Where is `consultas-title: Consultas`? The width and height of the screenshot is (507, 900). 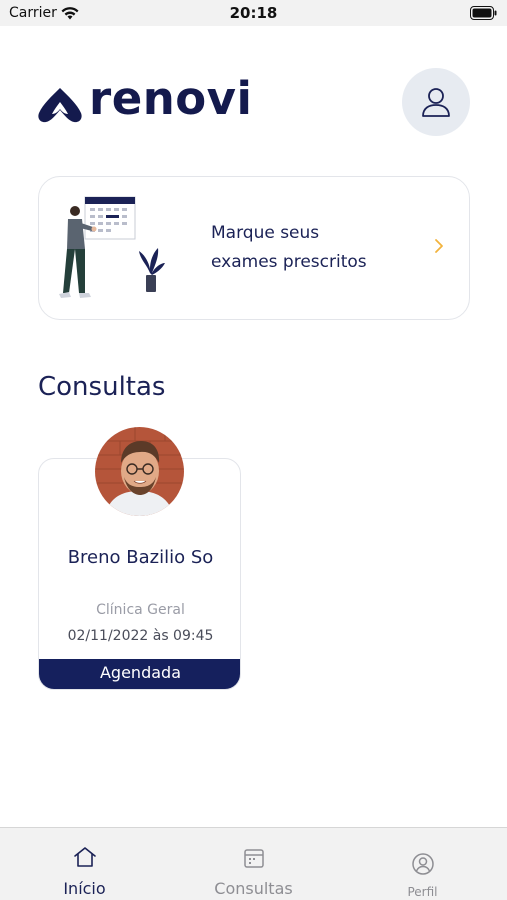
consultas-title: Consultas is located at coordinates (102, 387).